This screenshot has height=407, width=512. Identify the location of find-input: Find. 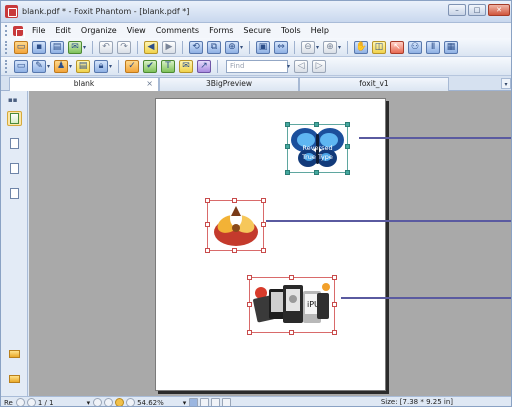
(257, 66).